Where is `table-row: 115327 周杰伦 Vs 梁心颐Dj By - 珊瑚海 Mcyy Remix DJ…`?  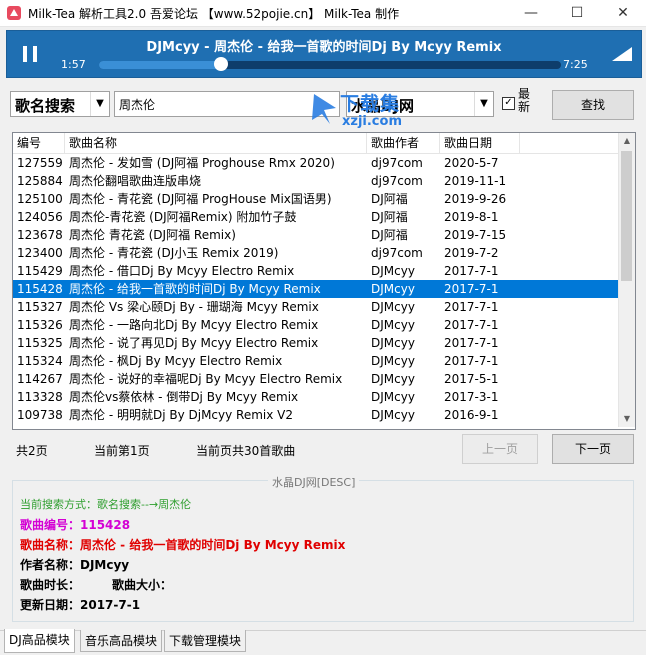
table-row: 115327 周杰伦 Vs 梁心颐Dj By - 珊瑚海 Mcyy Remix DJ… is located at coordinates (316, 307).